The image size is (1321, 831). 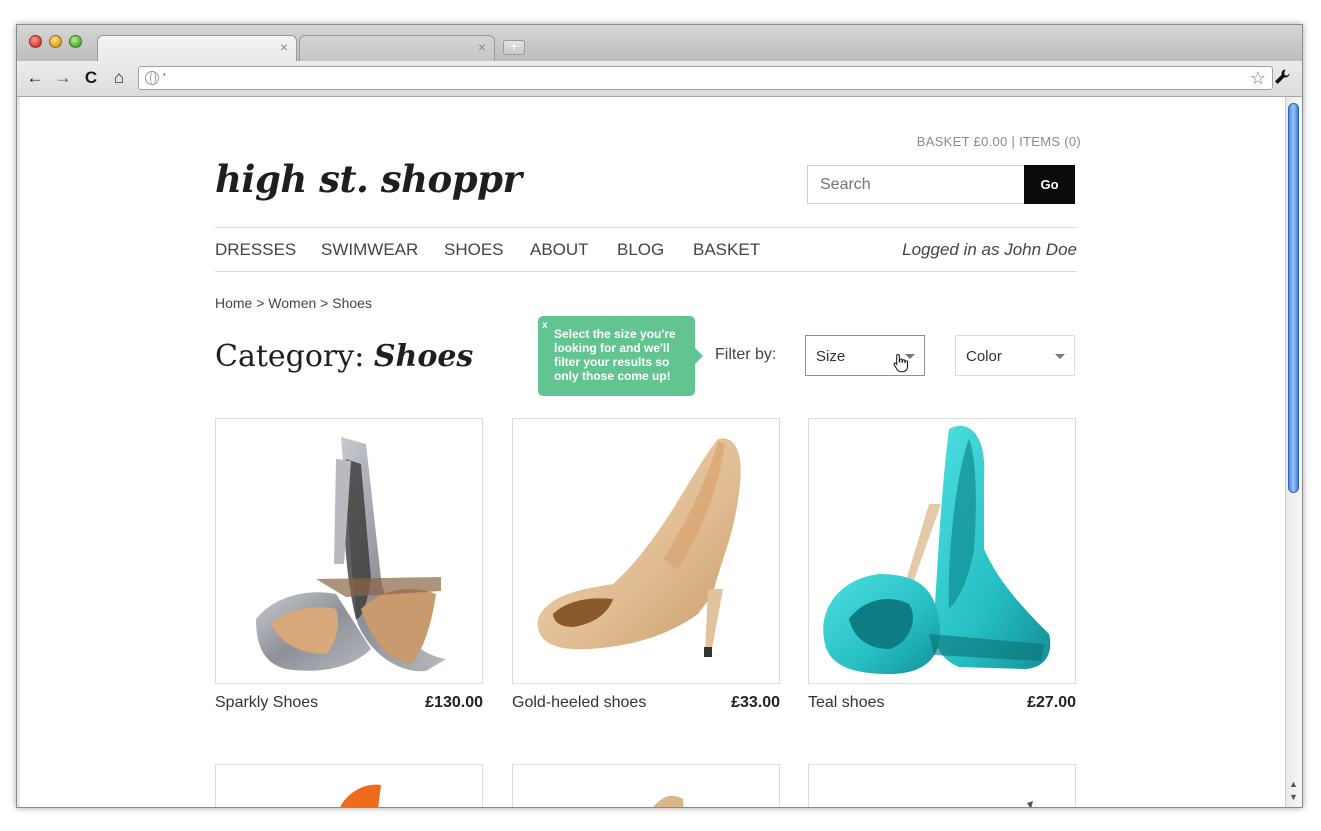 What do you see at coordinates (266, 703) in the screenshot?
I see `product-name: Sparkly Shoes` at bounding box center [266, 703].